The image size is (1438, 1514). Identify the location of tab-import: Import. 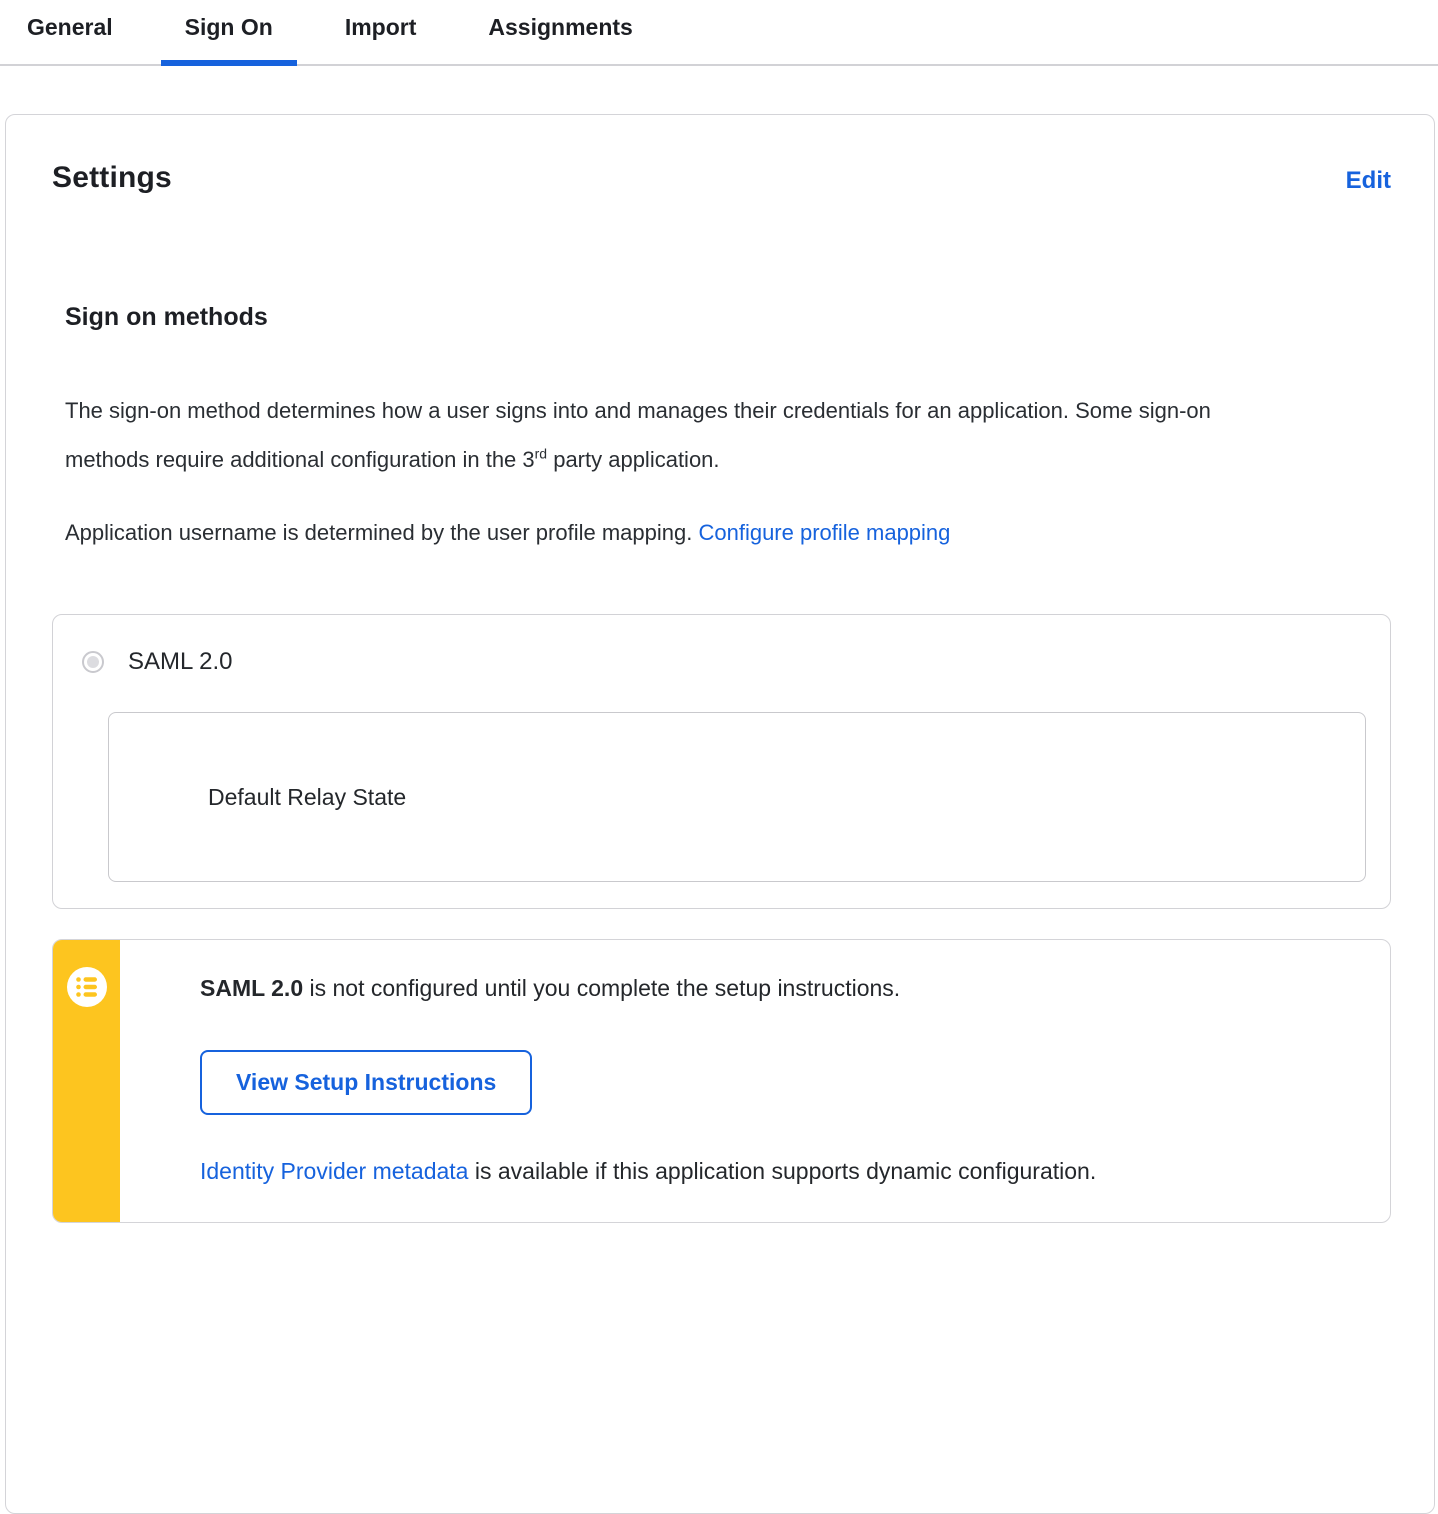
(381, 33).